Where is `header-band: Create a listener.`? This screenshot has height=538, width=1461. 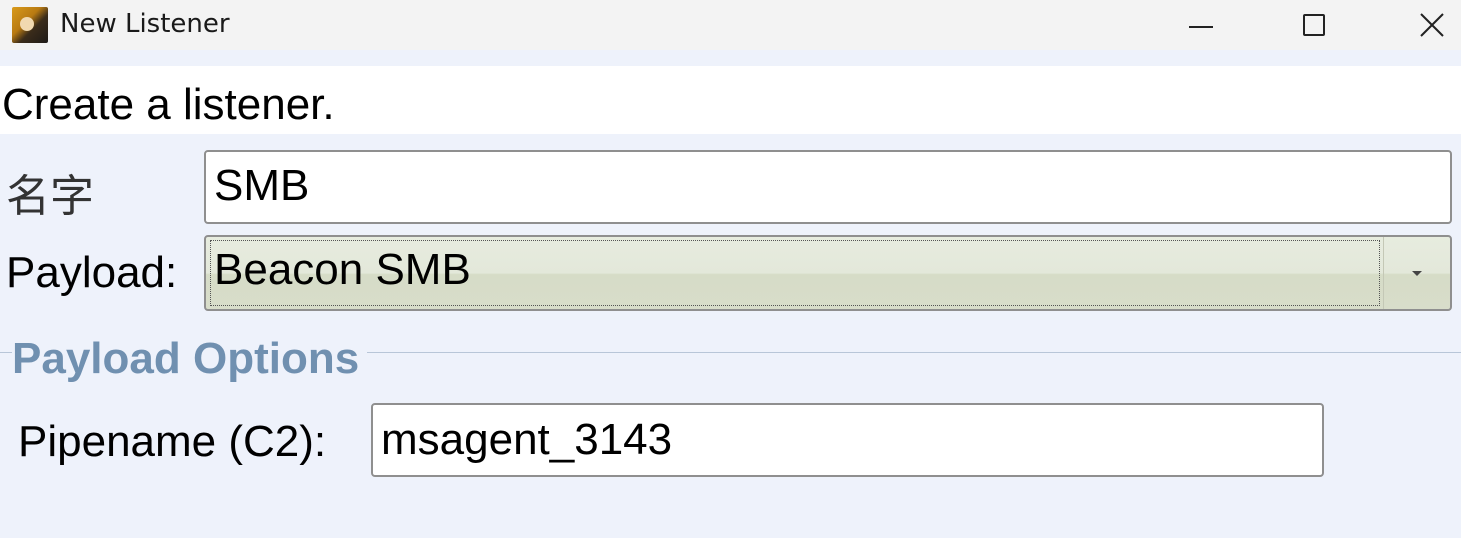 header-band: Create a listener. is located at coordinates (730, 100).